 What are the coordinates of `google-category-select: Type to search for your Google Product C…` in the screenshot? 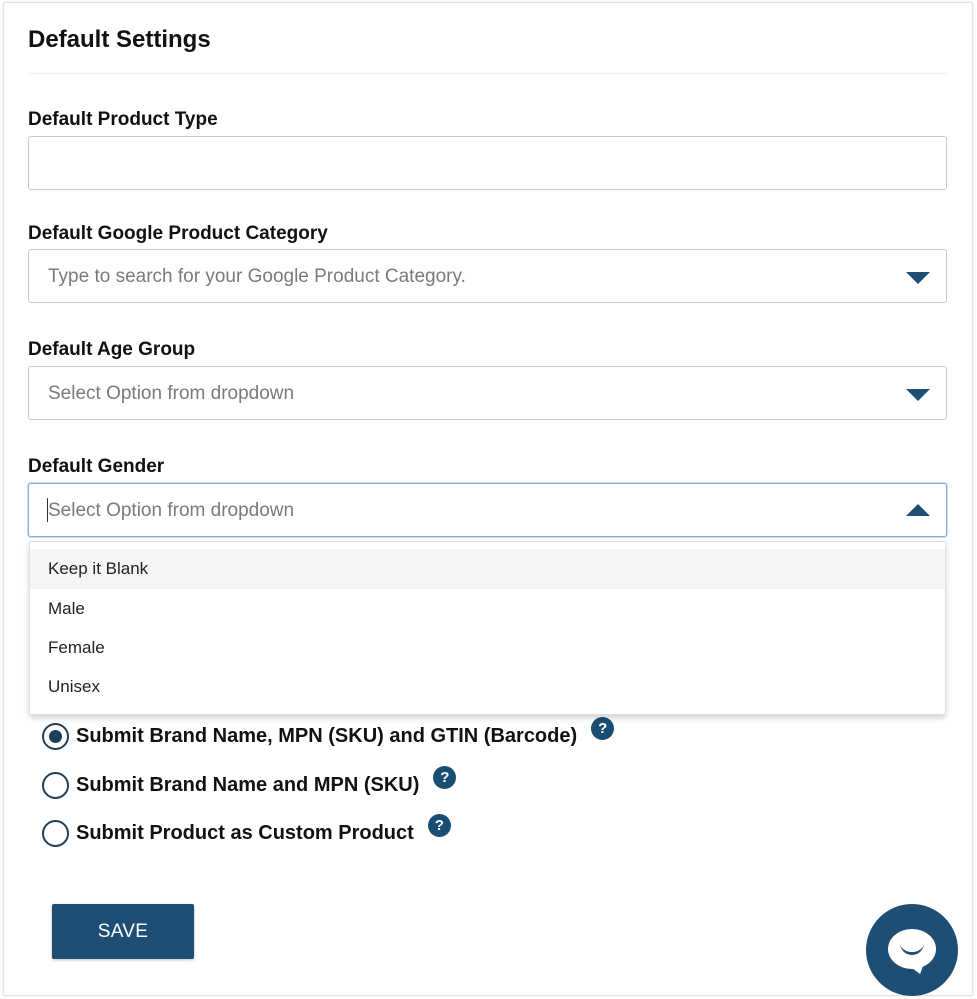 It's located at (487, 276).